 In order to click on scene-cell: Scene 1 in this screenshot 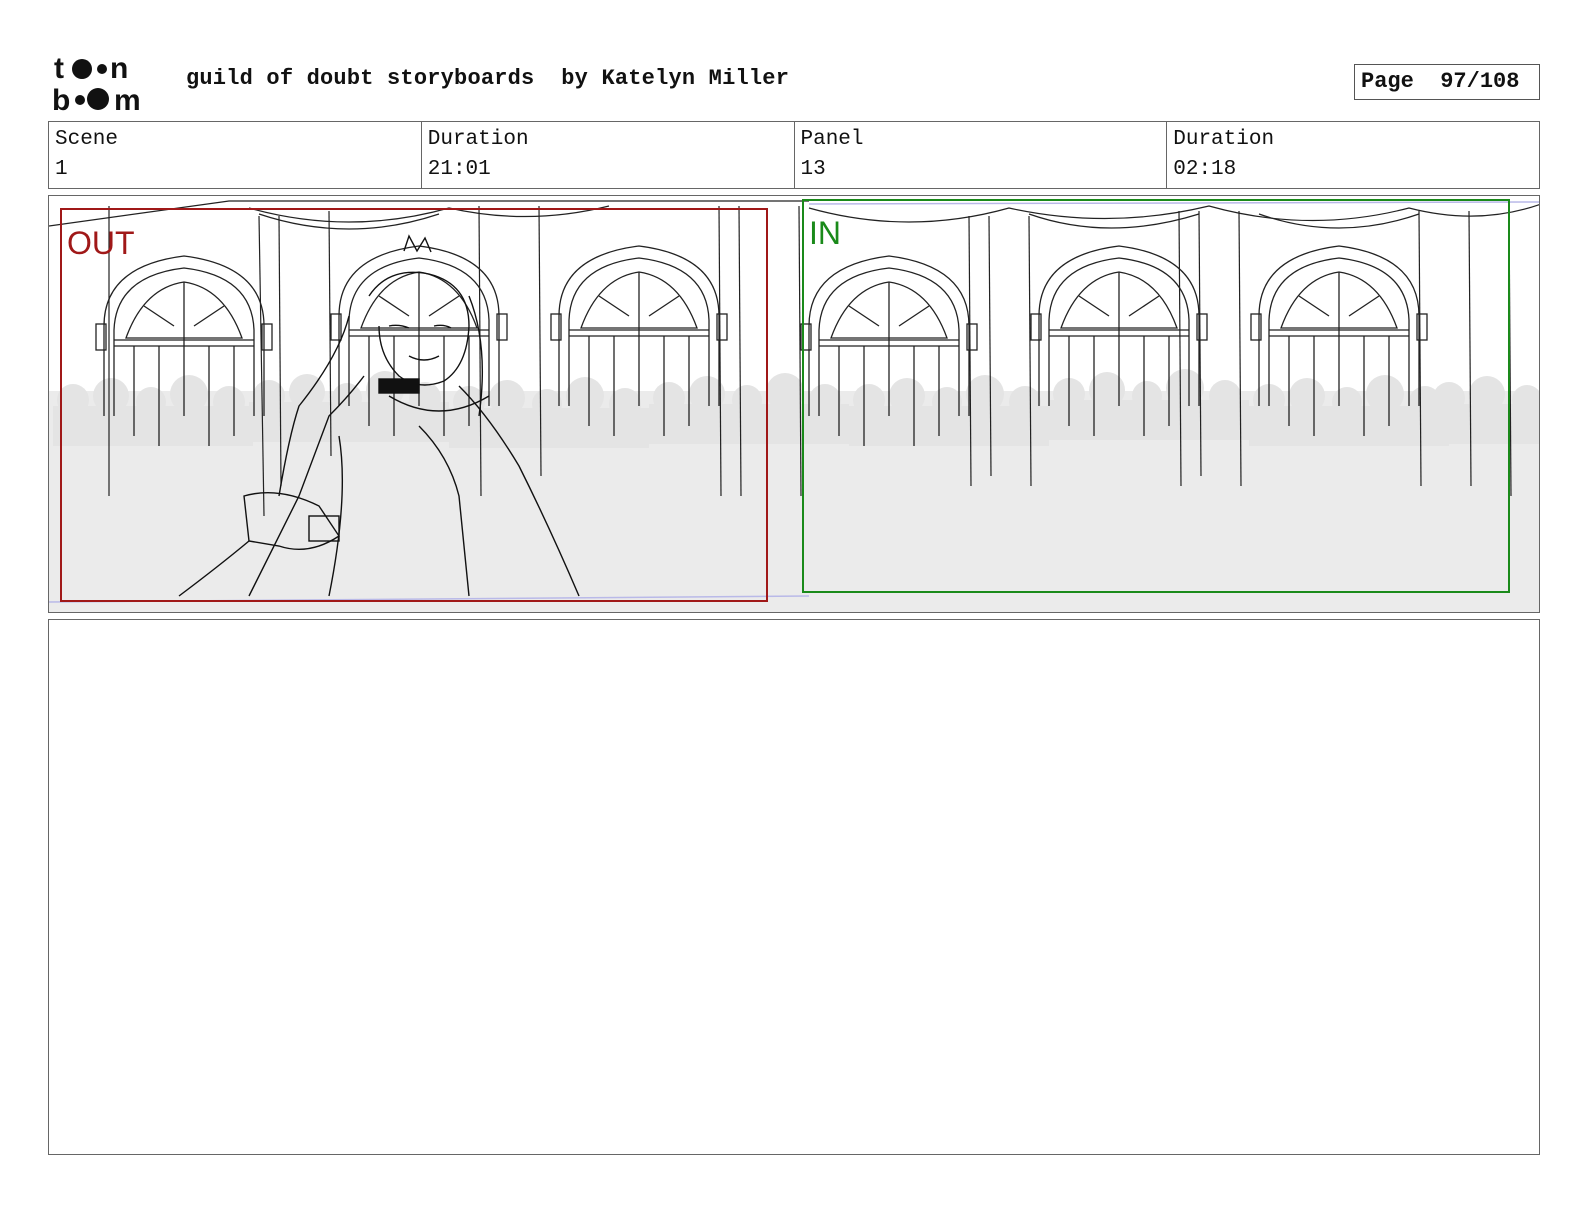, I will do `click(235, 155)`.